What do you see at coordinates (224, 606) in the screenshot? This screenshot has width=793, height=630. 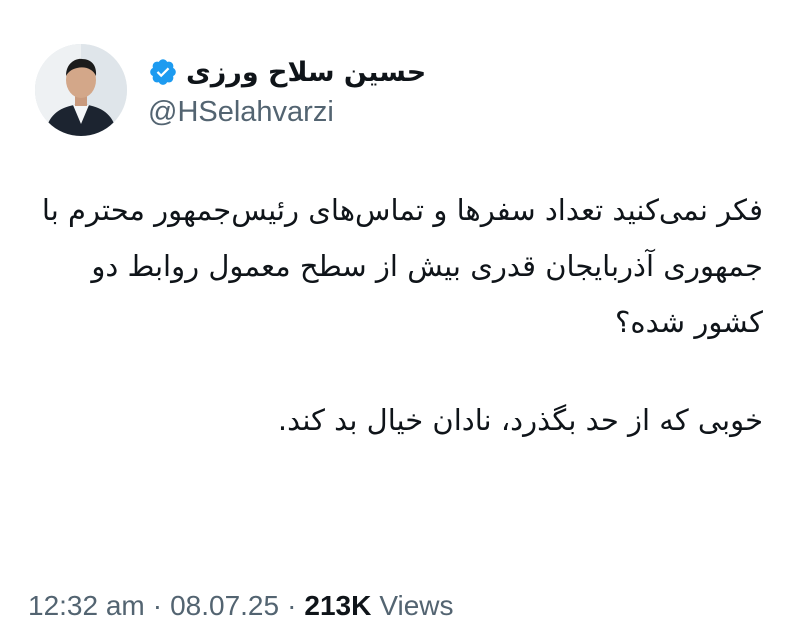 I see `tweet-date: 08.07.25` at bounding box center [224, 606].